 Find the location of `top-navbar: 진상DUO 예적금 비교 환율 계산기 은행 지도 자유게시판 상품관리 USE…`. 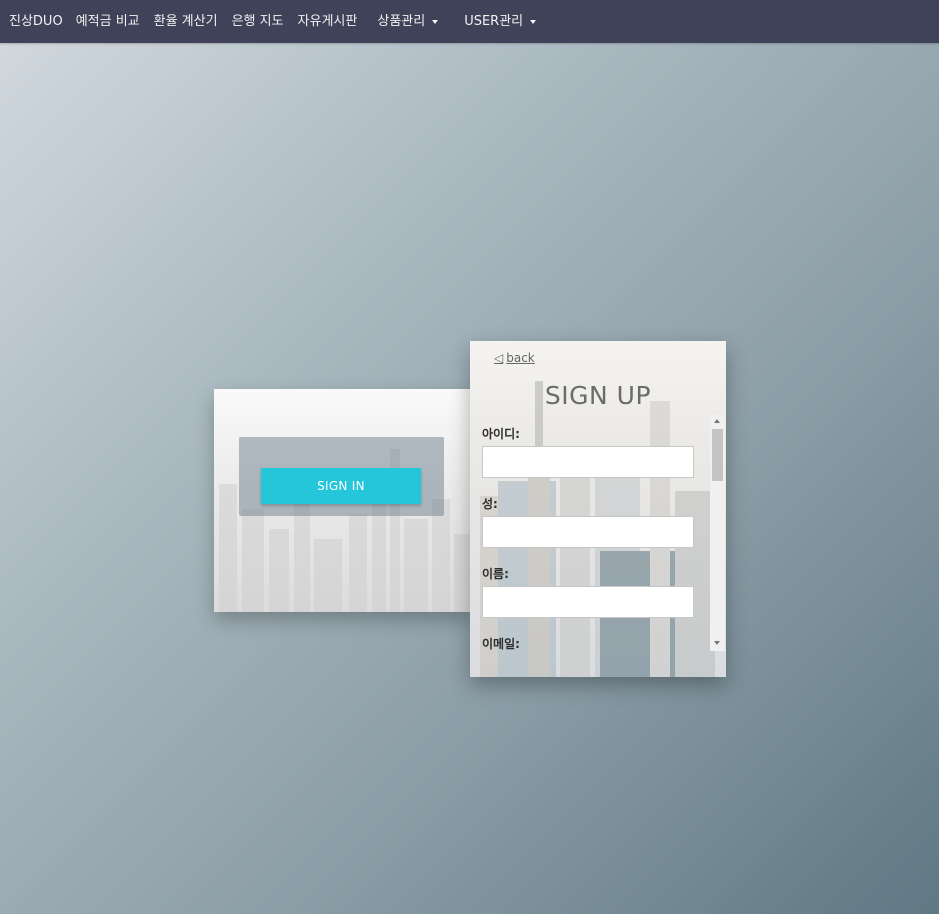

top-navbar: 진상DUO 예적금 비교 환율 계산기 은행 지도 자유게시판 상품관리 USE… is located at coordinates (469, 21).